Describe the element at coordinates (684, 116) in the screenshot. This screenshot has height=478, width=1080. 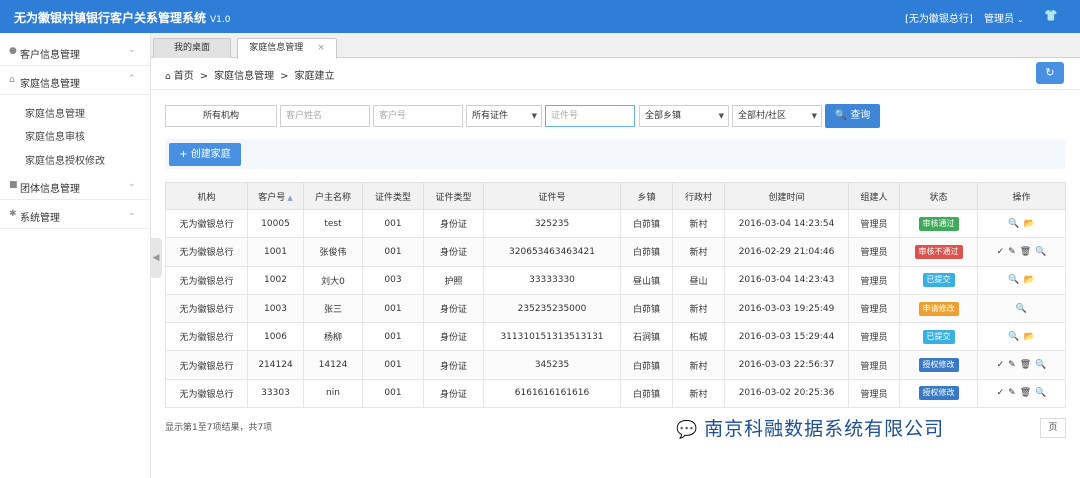
I see `town-select: 全部乡镇 ▼` at that location.